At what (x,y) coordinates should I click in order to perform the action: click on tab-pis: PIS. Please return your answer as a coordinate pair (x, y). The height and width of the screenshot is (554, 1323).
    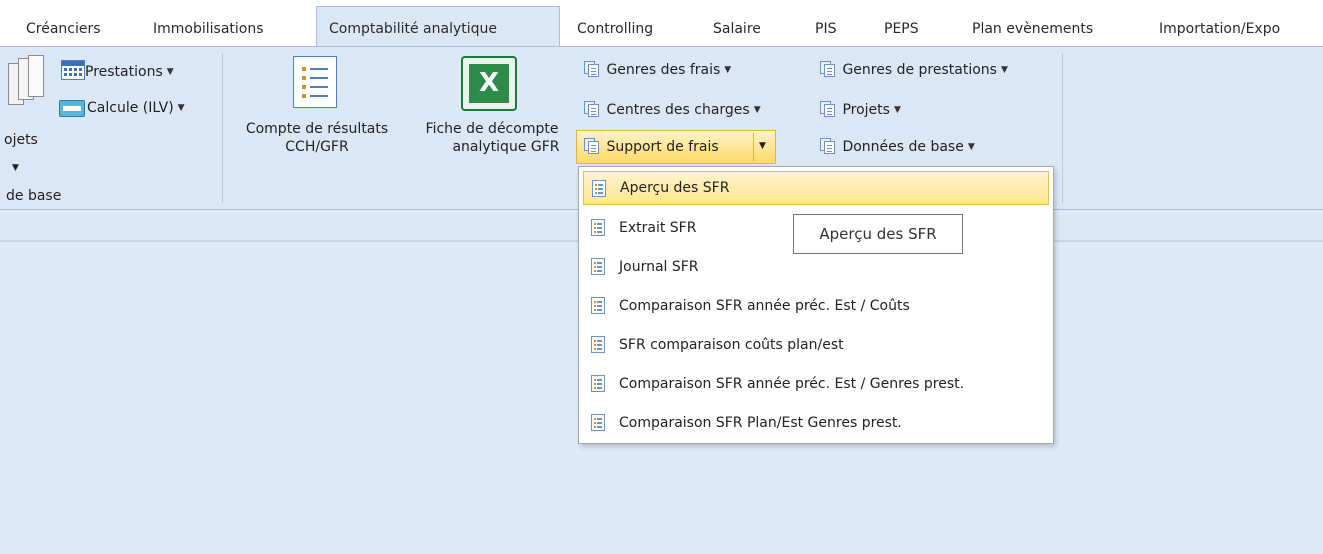
    Looking at the image, I should click on (825, 23).